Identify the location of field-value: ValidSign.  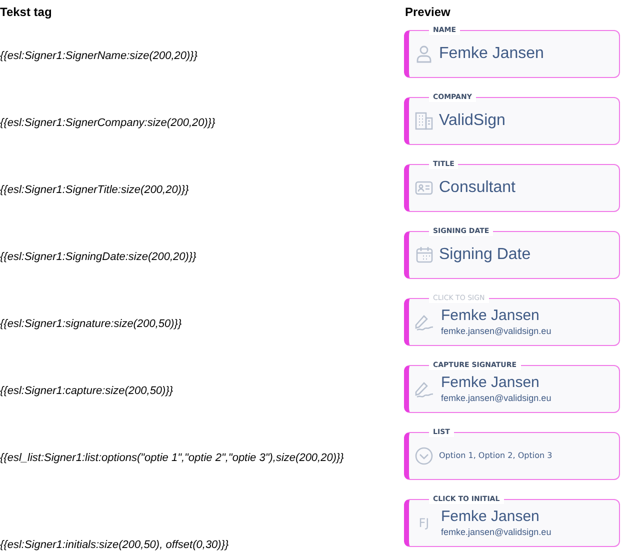
(472, 121).